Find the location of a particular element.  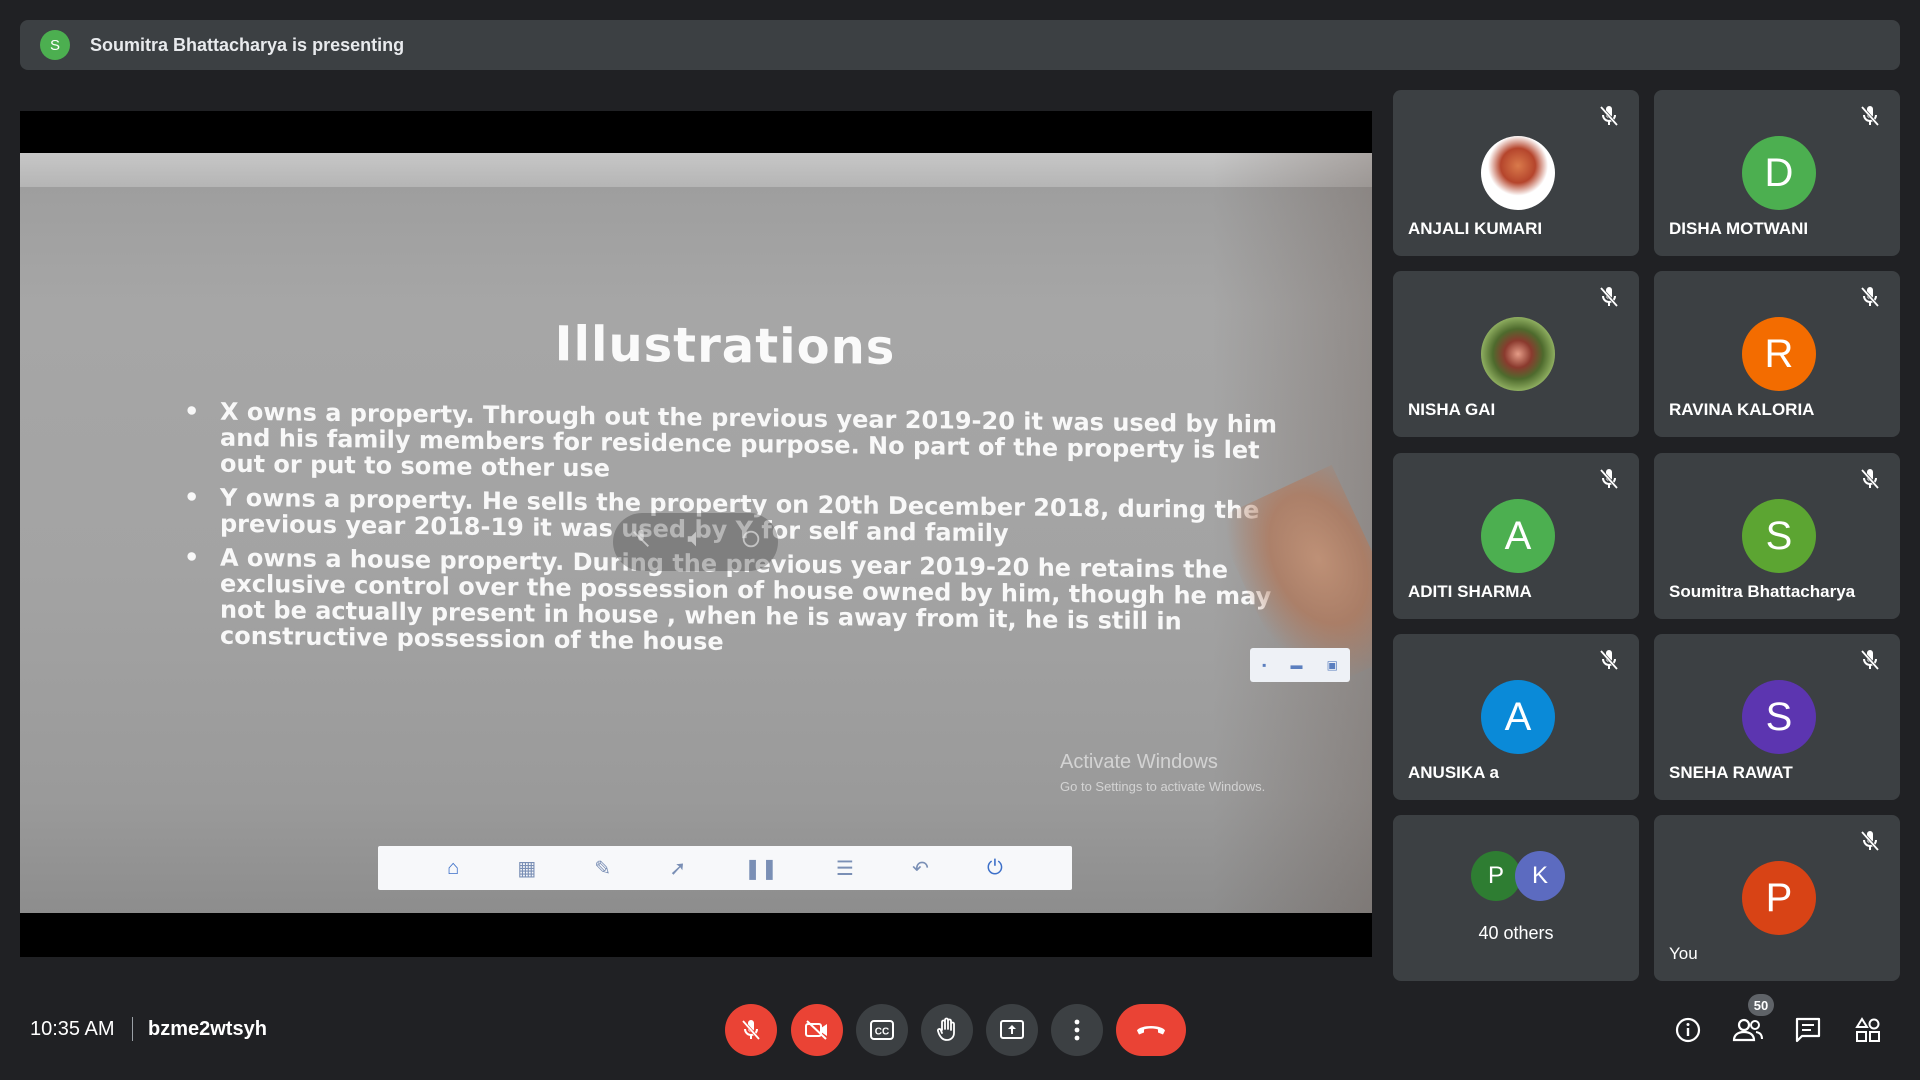

people-button is located at coordinates (1748, 1030).